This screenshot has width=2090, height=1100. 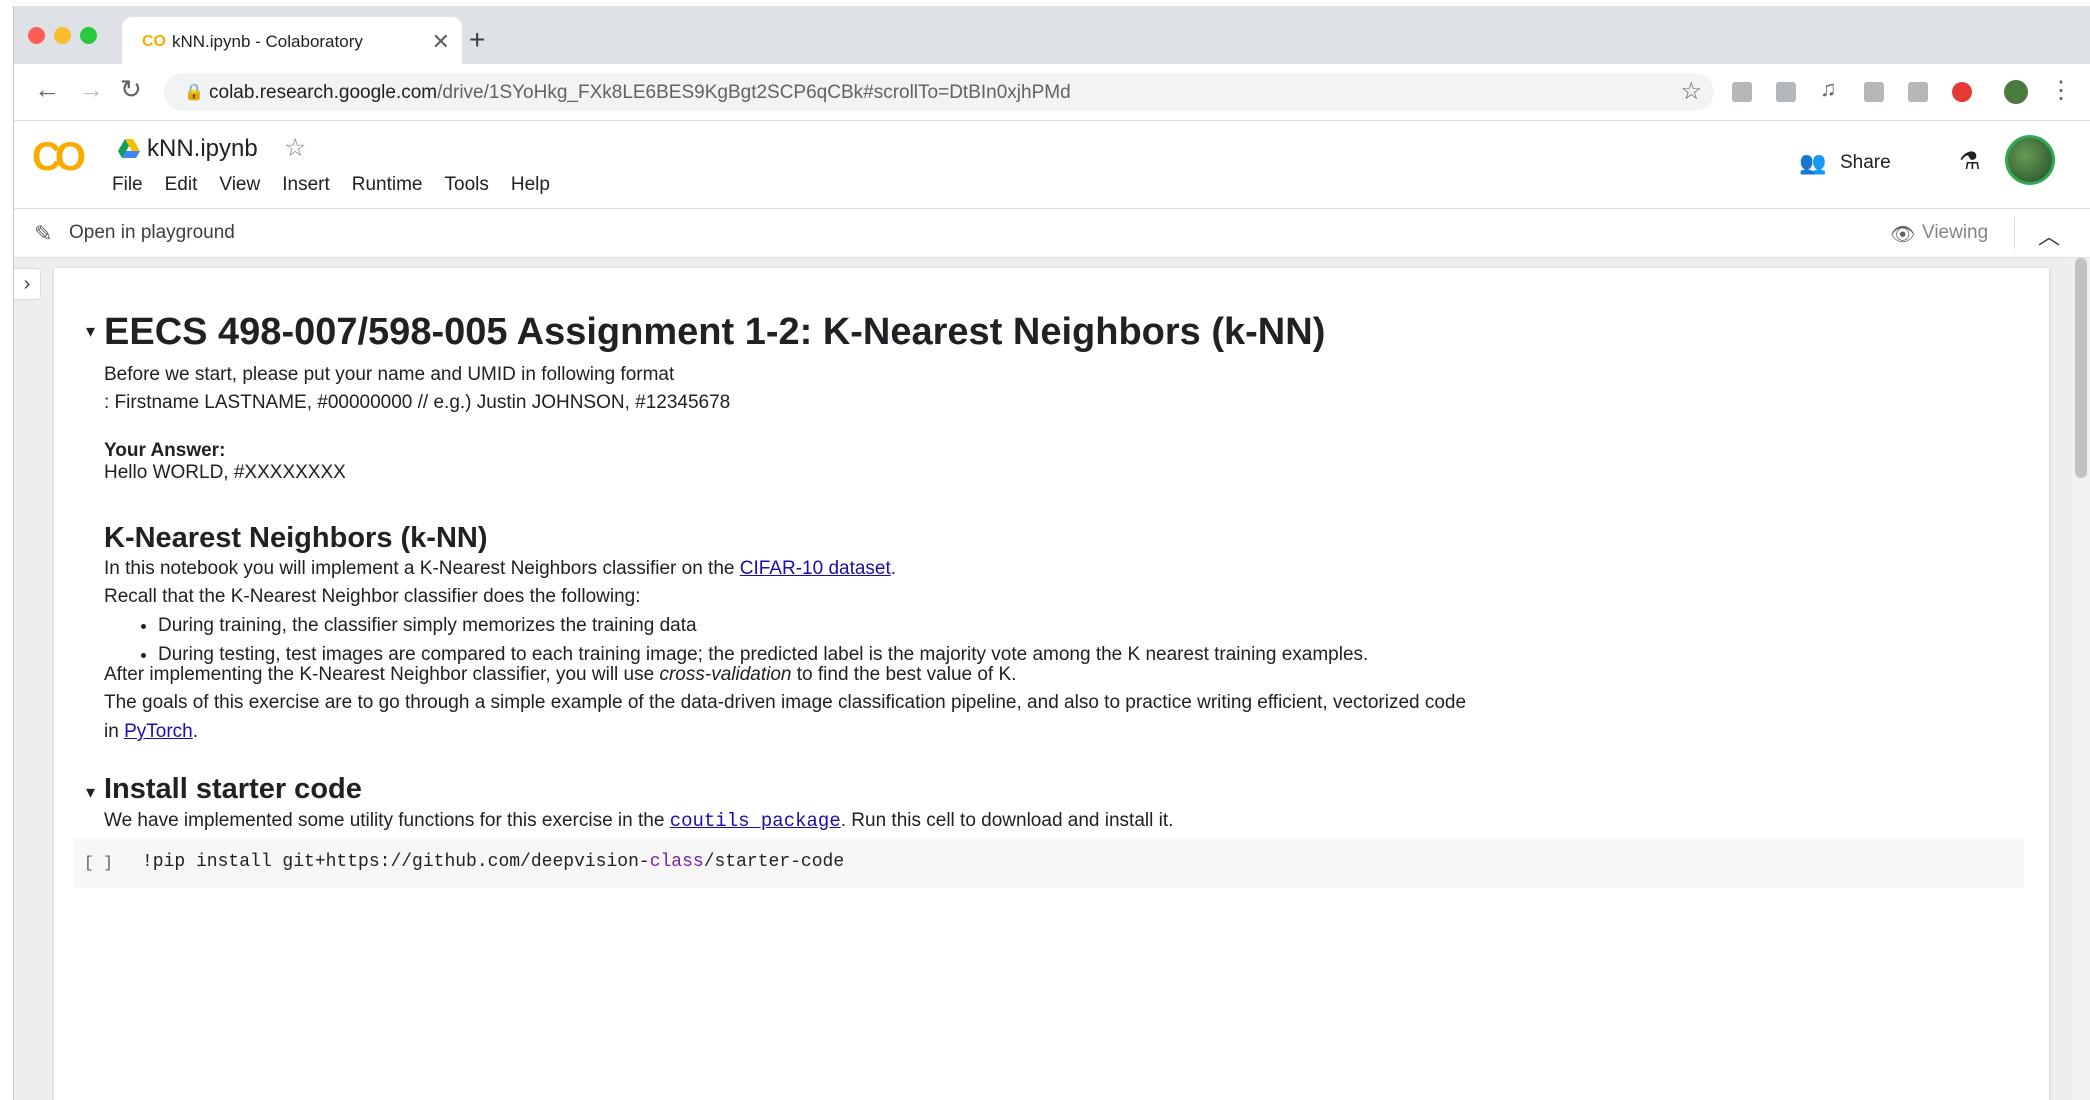 What do you see at coordinates (441, 42) in the screenshot?
I see `tab-close-icon: ✕` at bounding box center [441, 42].